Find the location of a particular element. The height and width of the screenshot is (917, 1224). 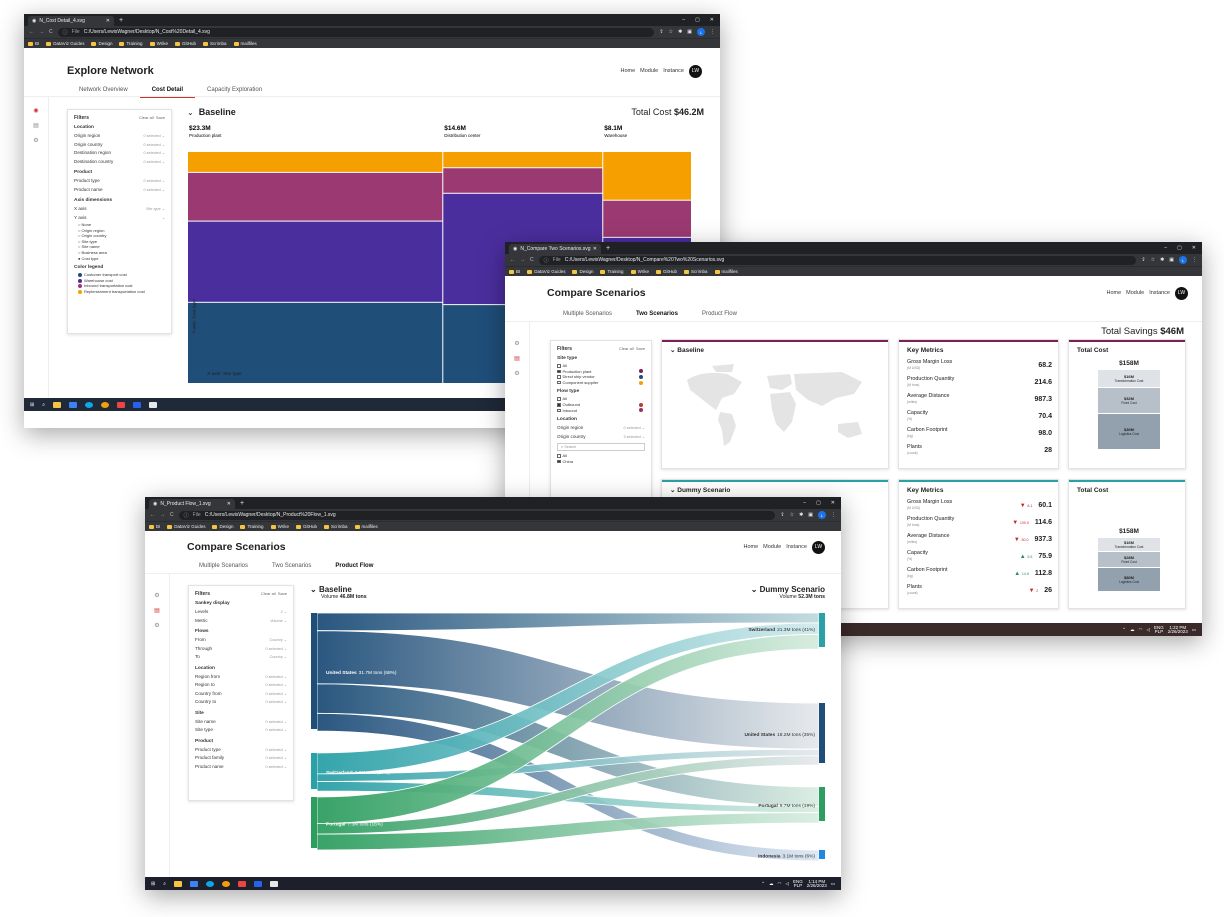

share-icon: ⇪ is located at coordinates (782, 515).